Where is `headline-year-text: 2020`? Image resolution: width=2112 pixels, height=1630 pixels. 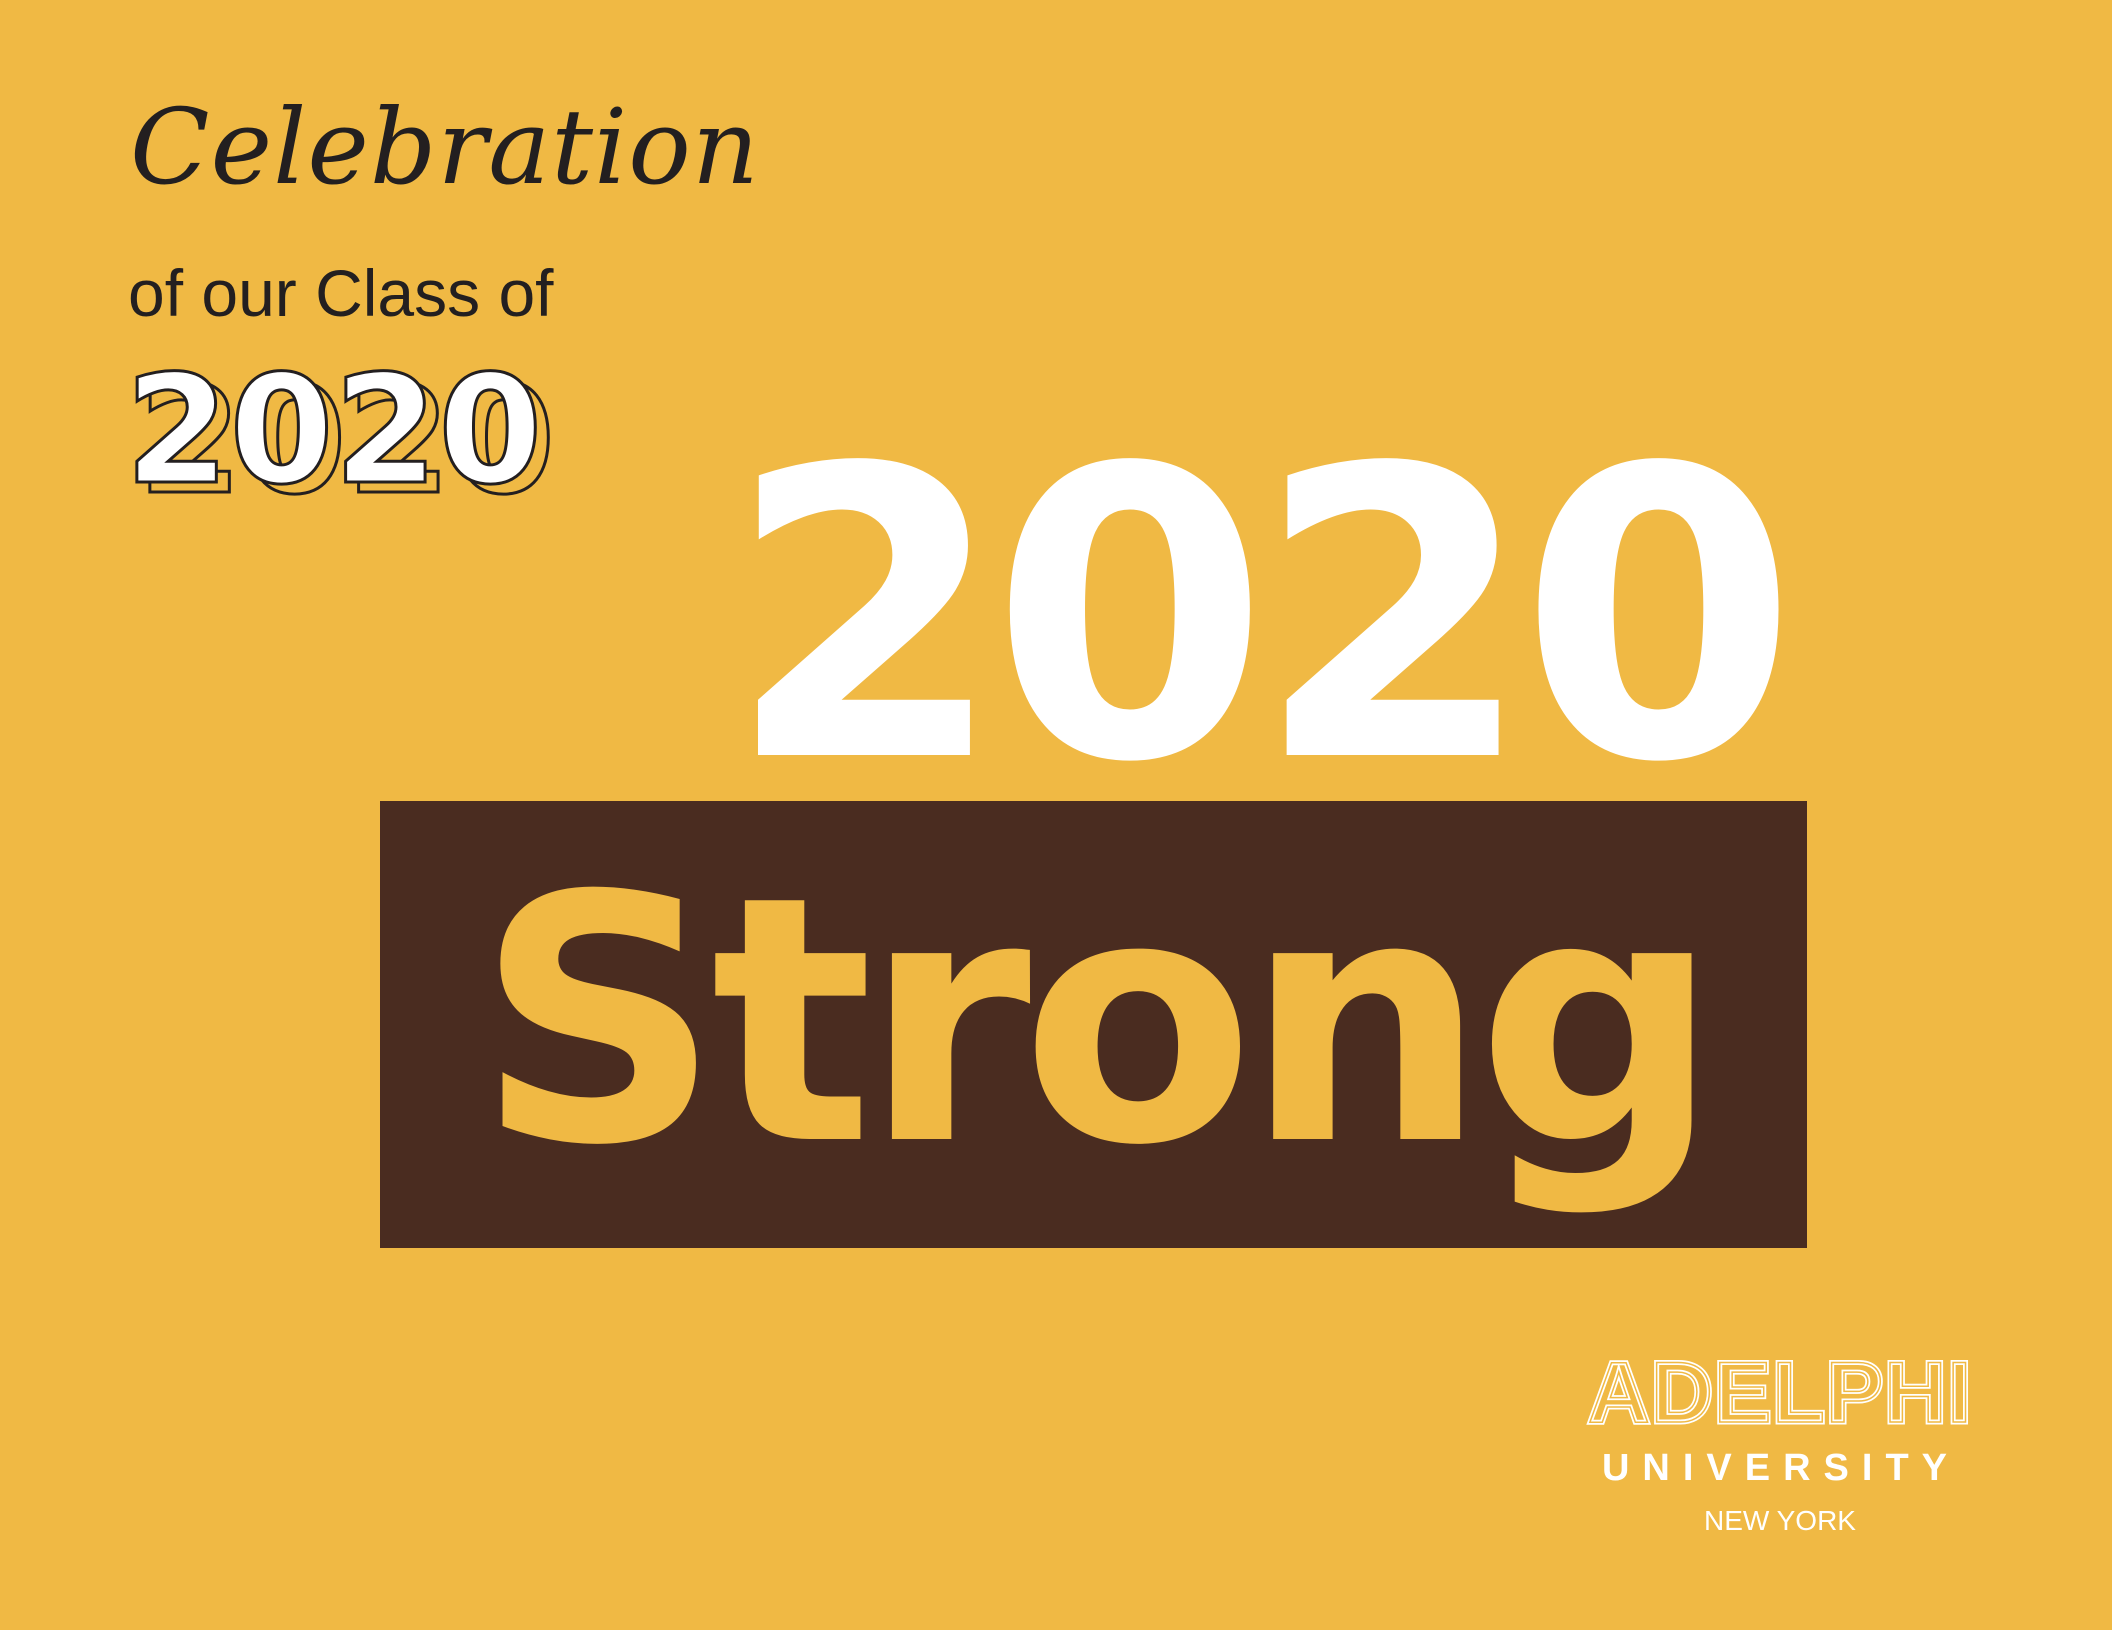
headline-year-text: 2020 is located at coordinates (1254, 605).